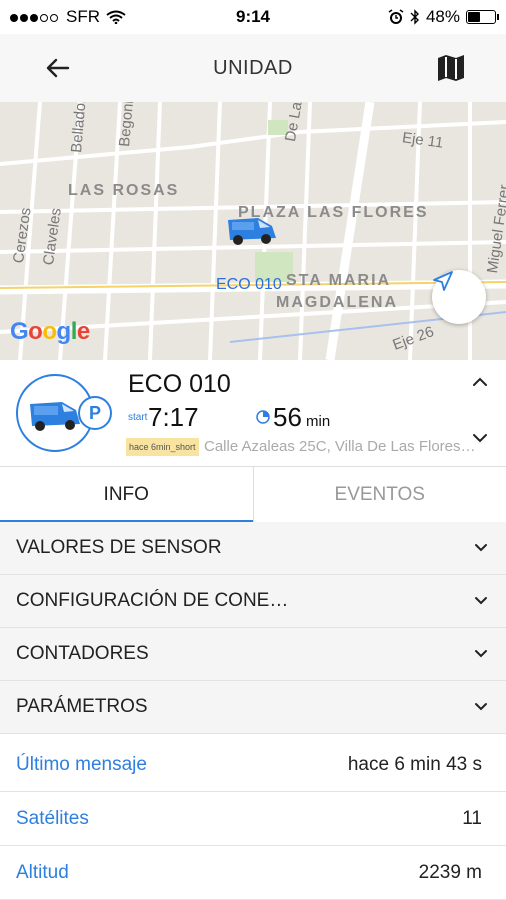 This screenshot has width=506, height=900. I want to click on detail-value: 2239 m, so click(450, 872).